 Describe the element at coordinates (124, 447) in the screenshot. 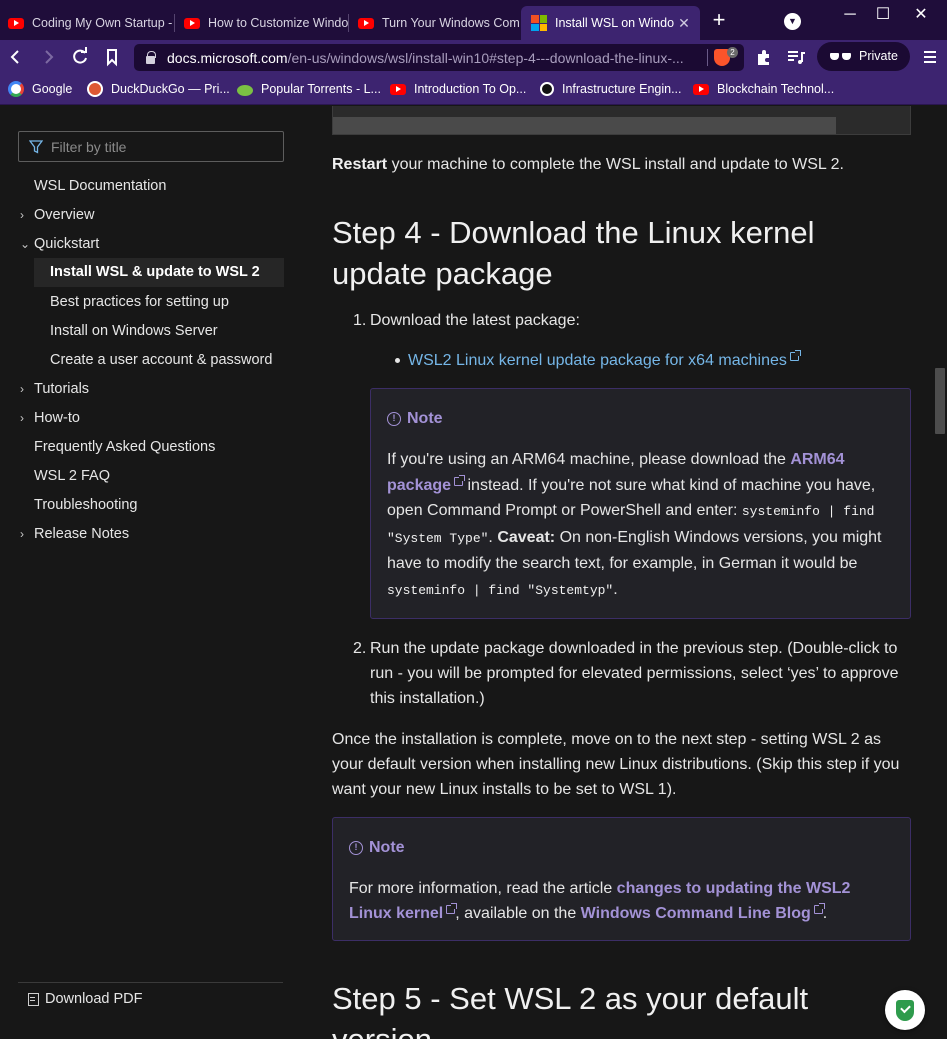

I see `toc-item-faq: Frequently Asked Questions` at that location.